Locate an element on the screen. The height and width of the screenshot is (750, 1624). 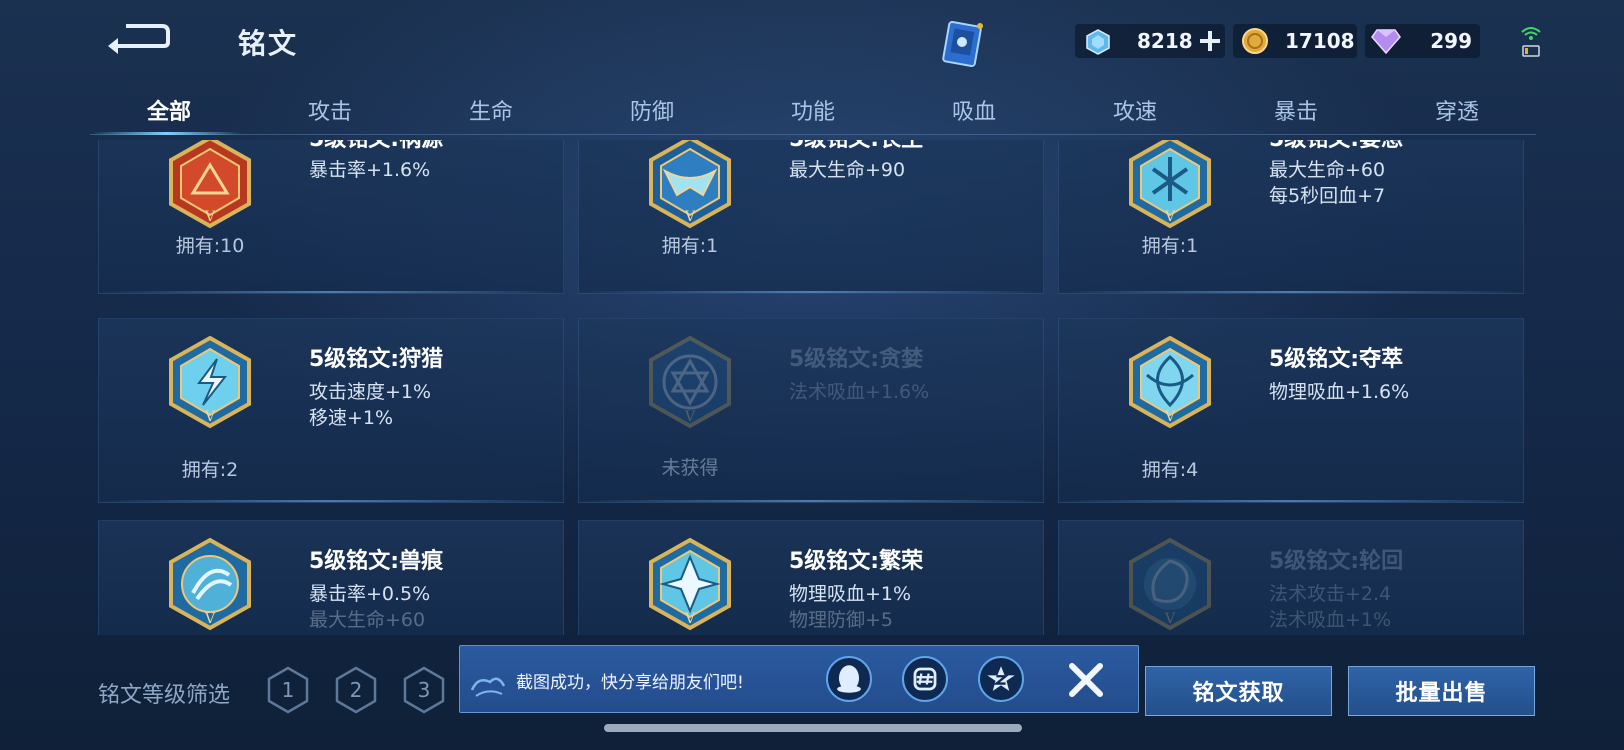
tab-critical: 暴击 is located at coordinates (1296, 110).